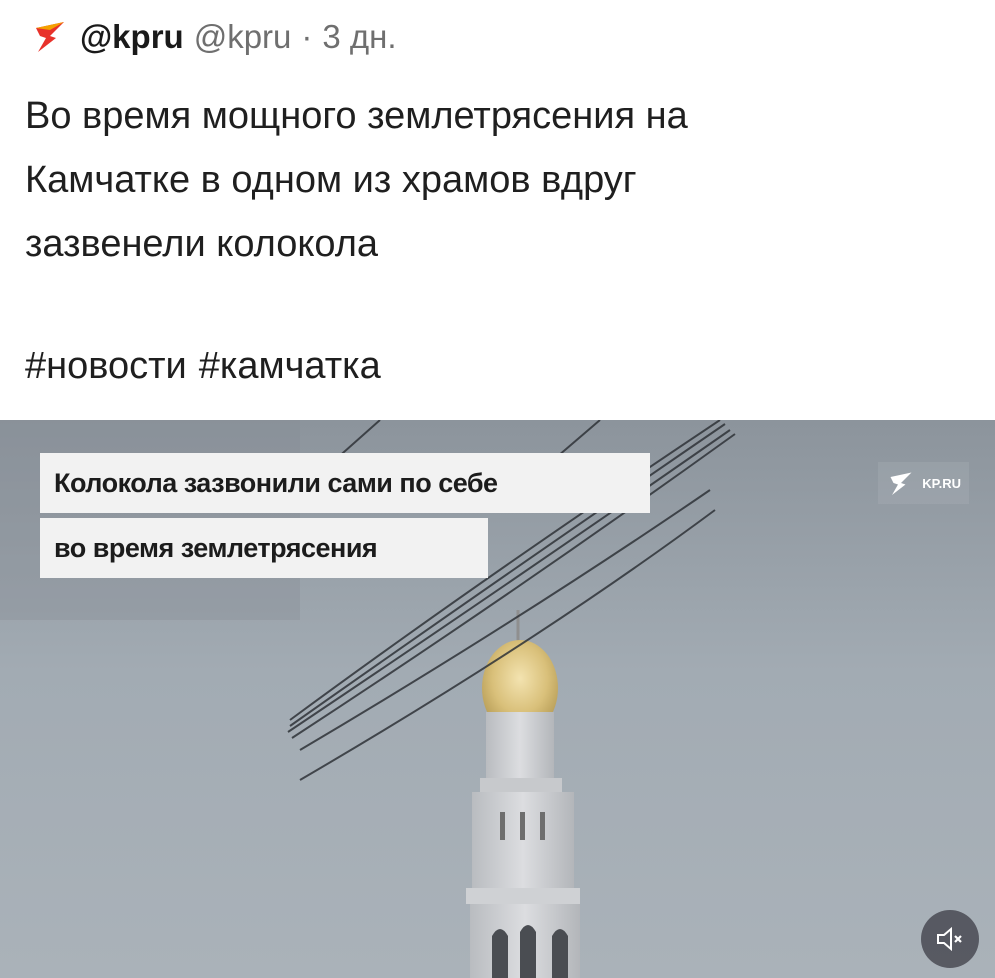 The width and height of the screenshot is (995, 978). I want to click on hashtag-news: #новости, so click(106, 366).